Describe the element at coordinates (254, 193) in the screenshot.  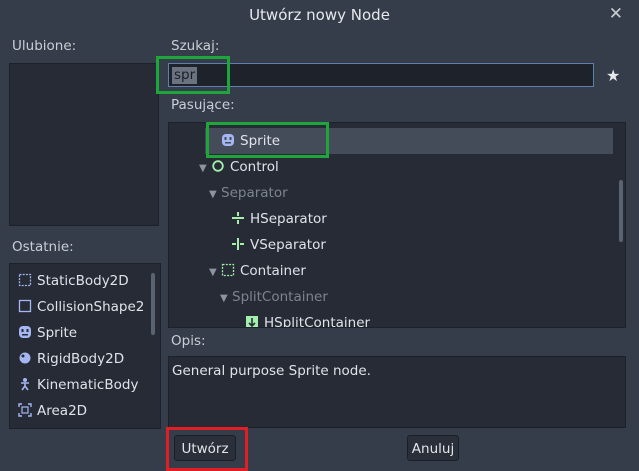
I see `tree-item-label: Separator` at that location.